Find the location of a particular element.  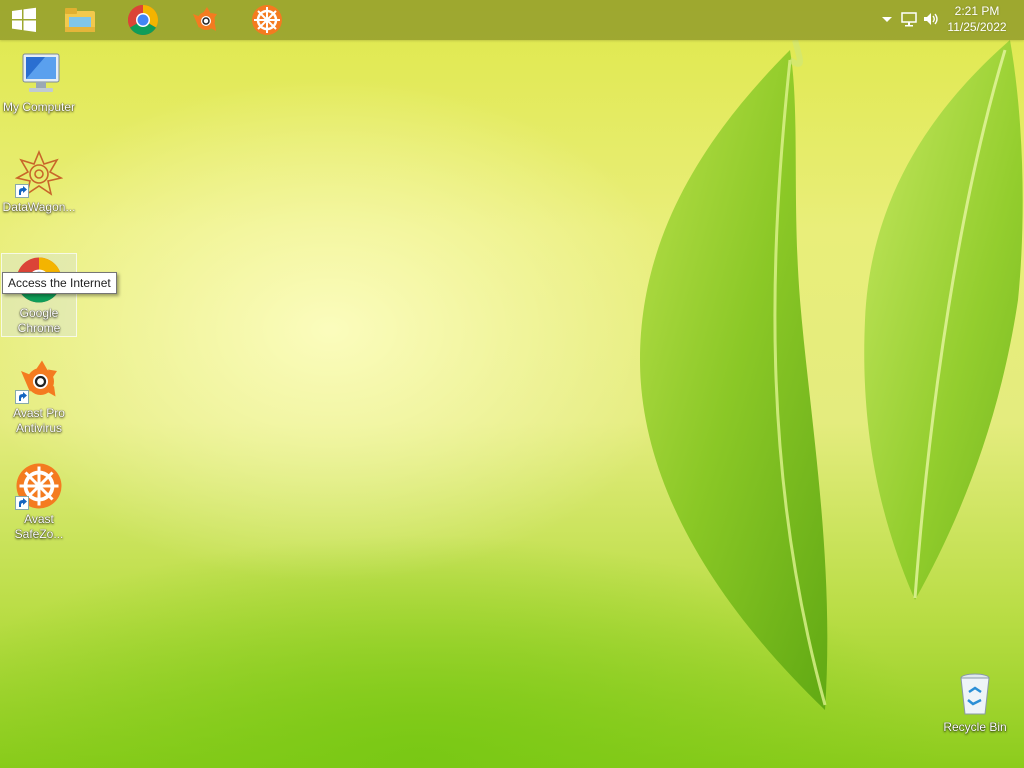

windows-logo-icon is located at coordinates (24, 19).